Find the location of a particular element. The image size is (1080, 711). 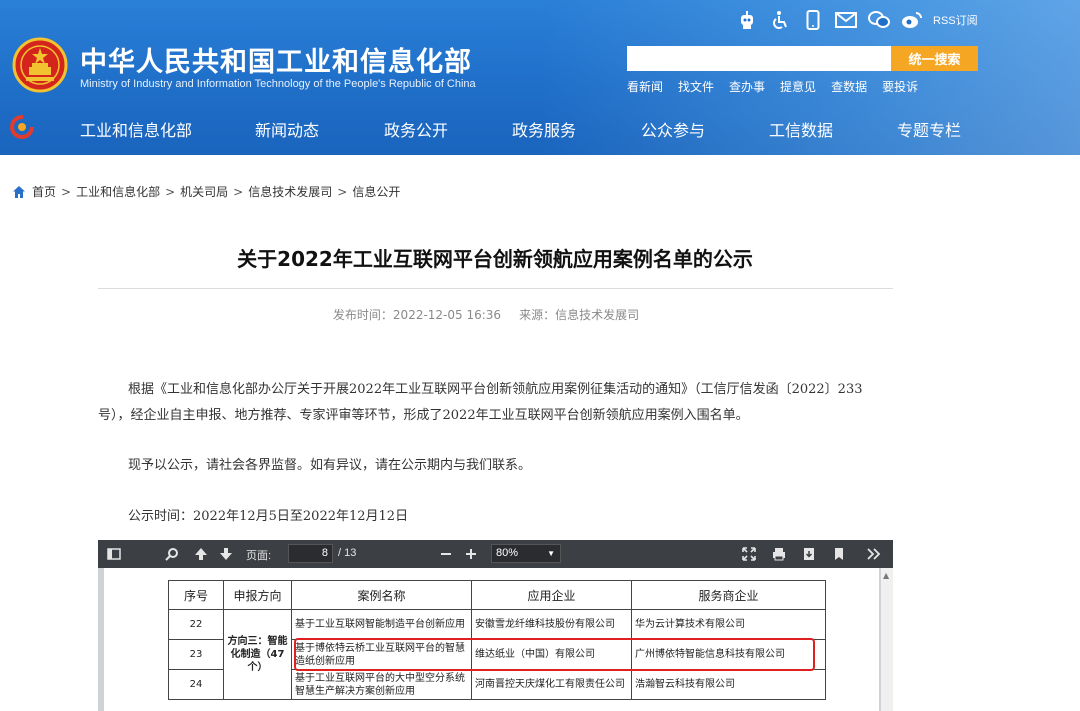

col-header-case-name: 案例名称 is located at coordinates (381, 595).